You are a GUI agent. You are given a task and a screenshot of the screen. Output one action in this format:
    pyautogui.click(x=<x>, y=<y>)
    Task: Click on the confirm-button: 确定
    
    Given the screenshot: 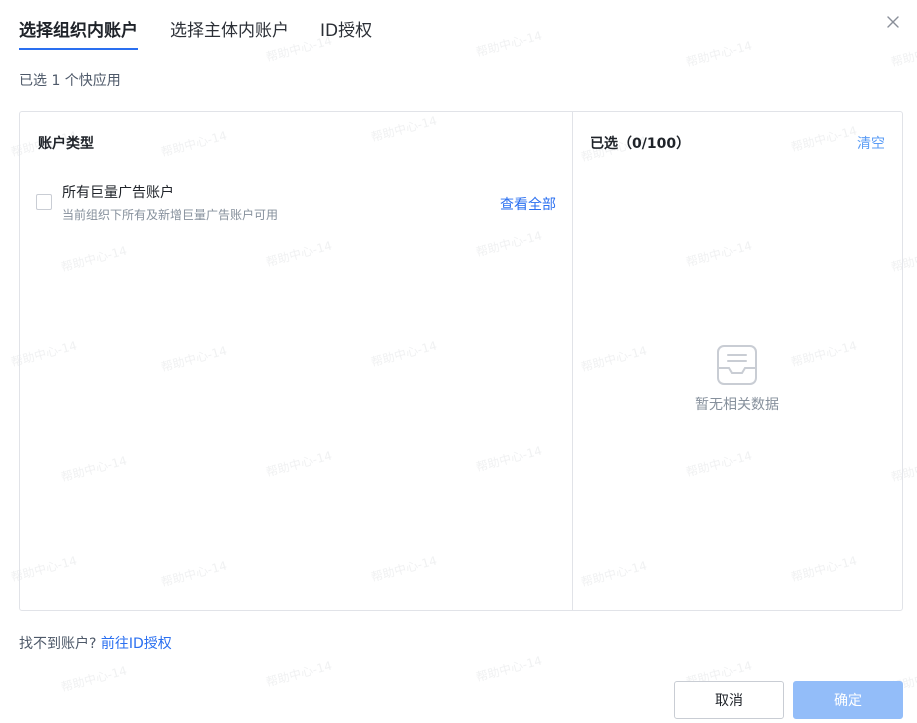 What is the action you would take?
    pyautogui.click(x=848, y=700)
    